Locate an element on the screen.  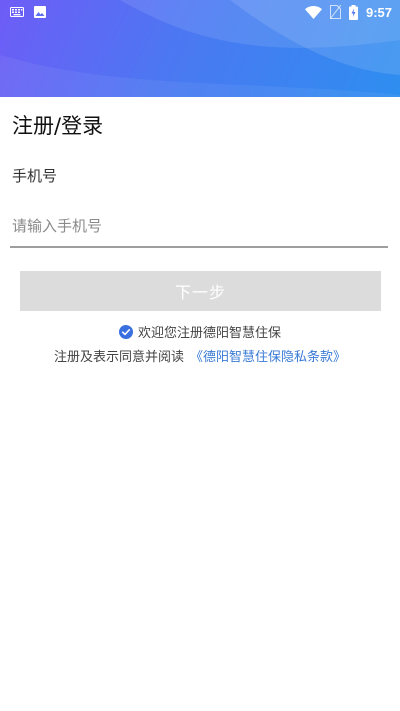
terms-row: 注册及表示同意并阅读 《德阳智慧住保隐私条款》 is located at coordinates (200, 355).